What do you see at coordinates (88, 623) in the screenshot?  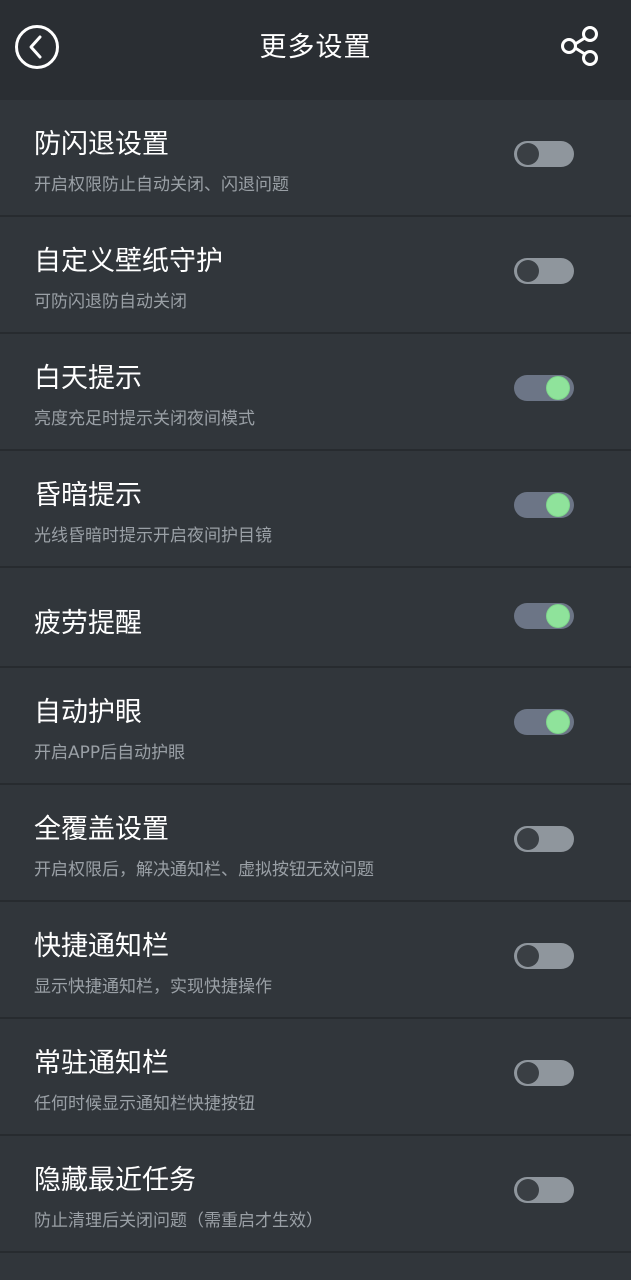 I see `setting-title: 疲劳提醒` at bounding box center [88, 623].